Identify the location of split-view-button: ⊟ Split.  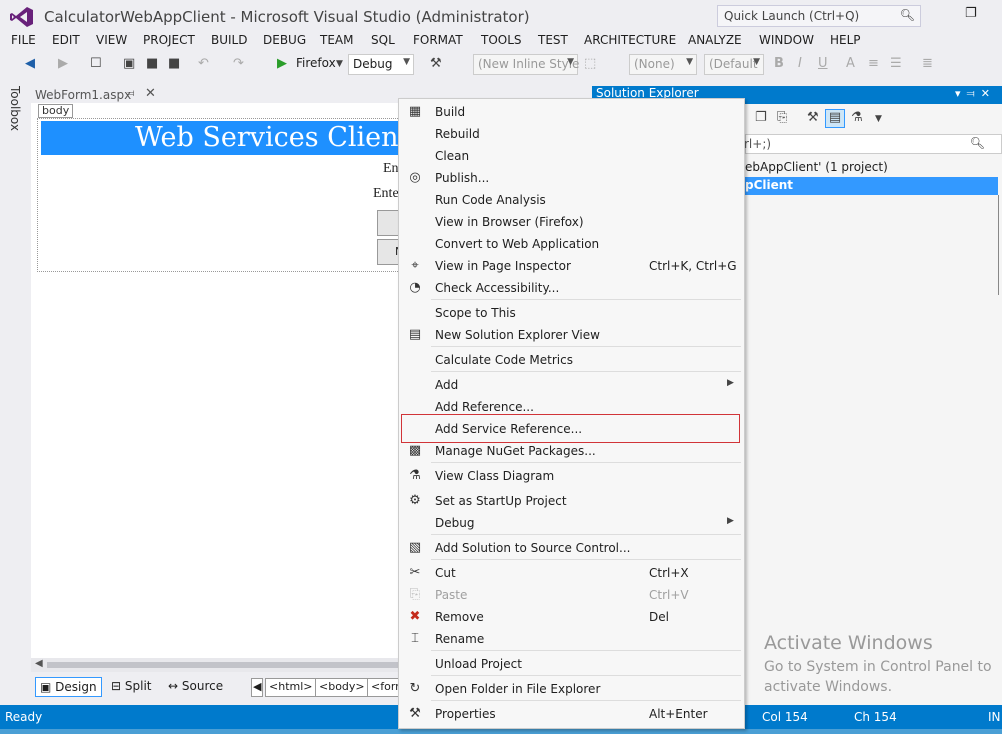
(131, 687).